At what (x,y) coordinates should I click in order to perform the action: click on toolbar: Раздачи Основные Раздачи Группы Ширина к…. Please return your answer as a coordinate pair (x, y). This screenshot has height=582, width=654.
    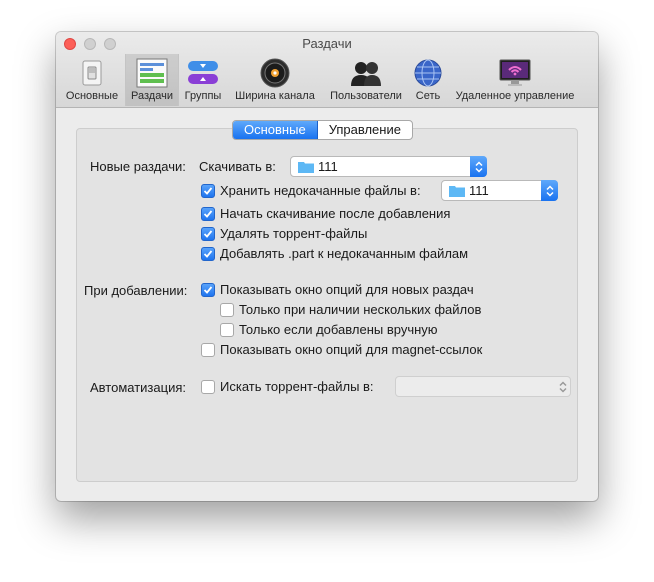
    Looking at the image, I should click on (327, 70).